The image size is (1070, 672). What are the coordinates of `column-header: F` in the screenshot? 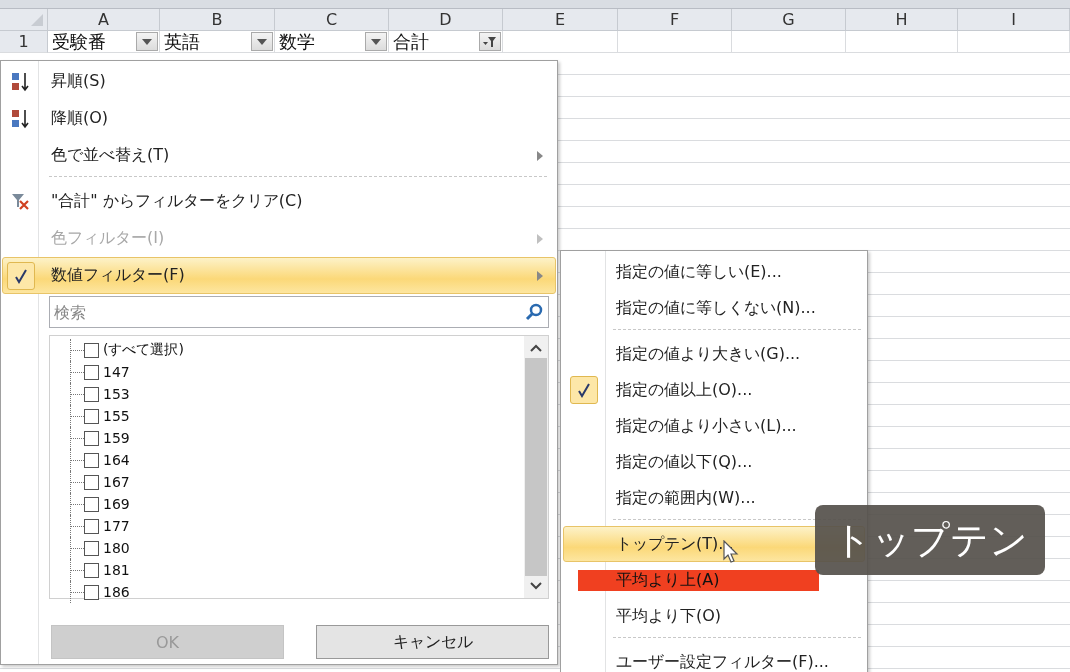 It's located at (675, 20).